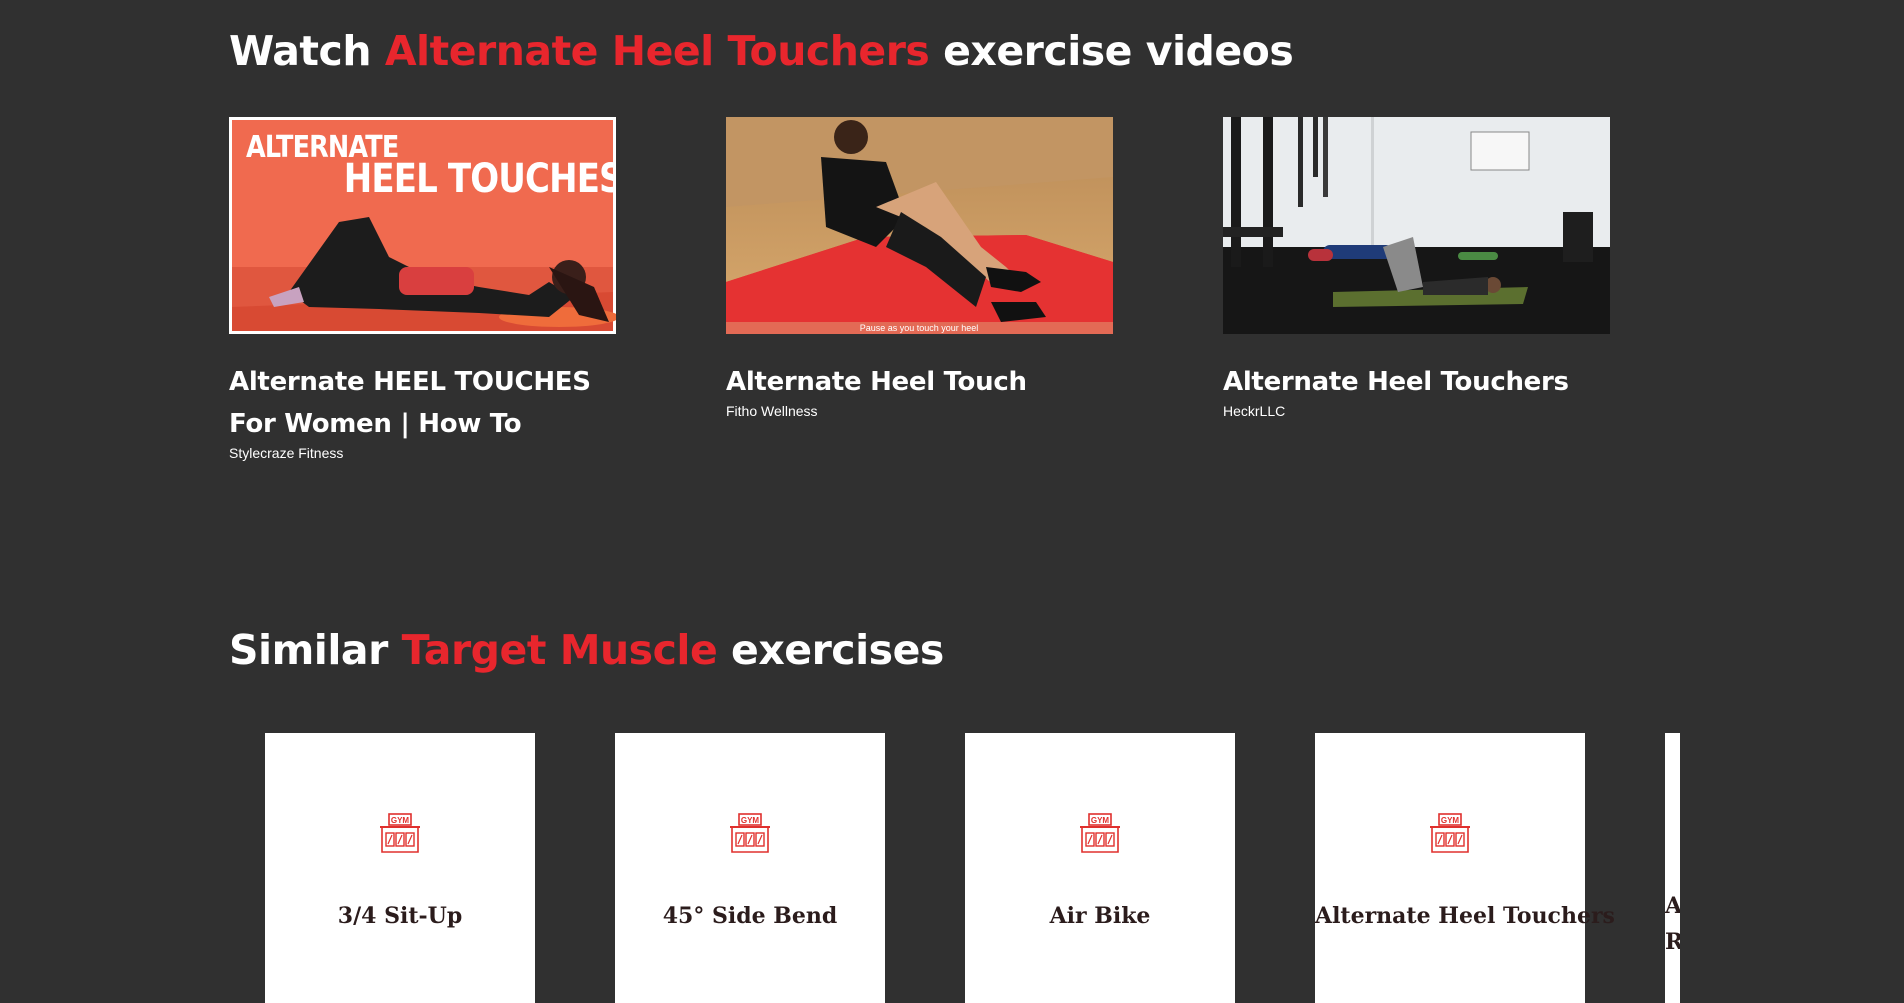  Describe the element at coordinates (1118, 51) in the screenshot. I see `heading-suffix: exercise videos` at that location.